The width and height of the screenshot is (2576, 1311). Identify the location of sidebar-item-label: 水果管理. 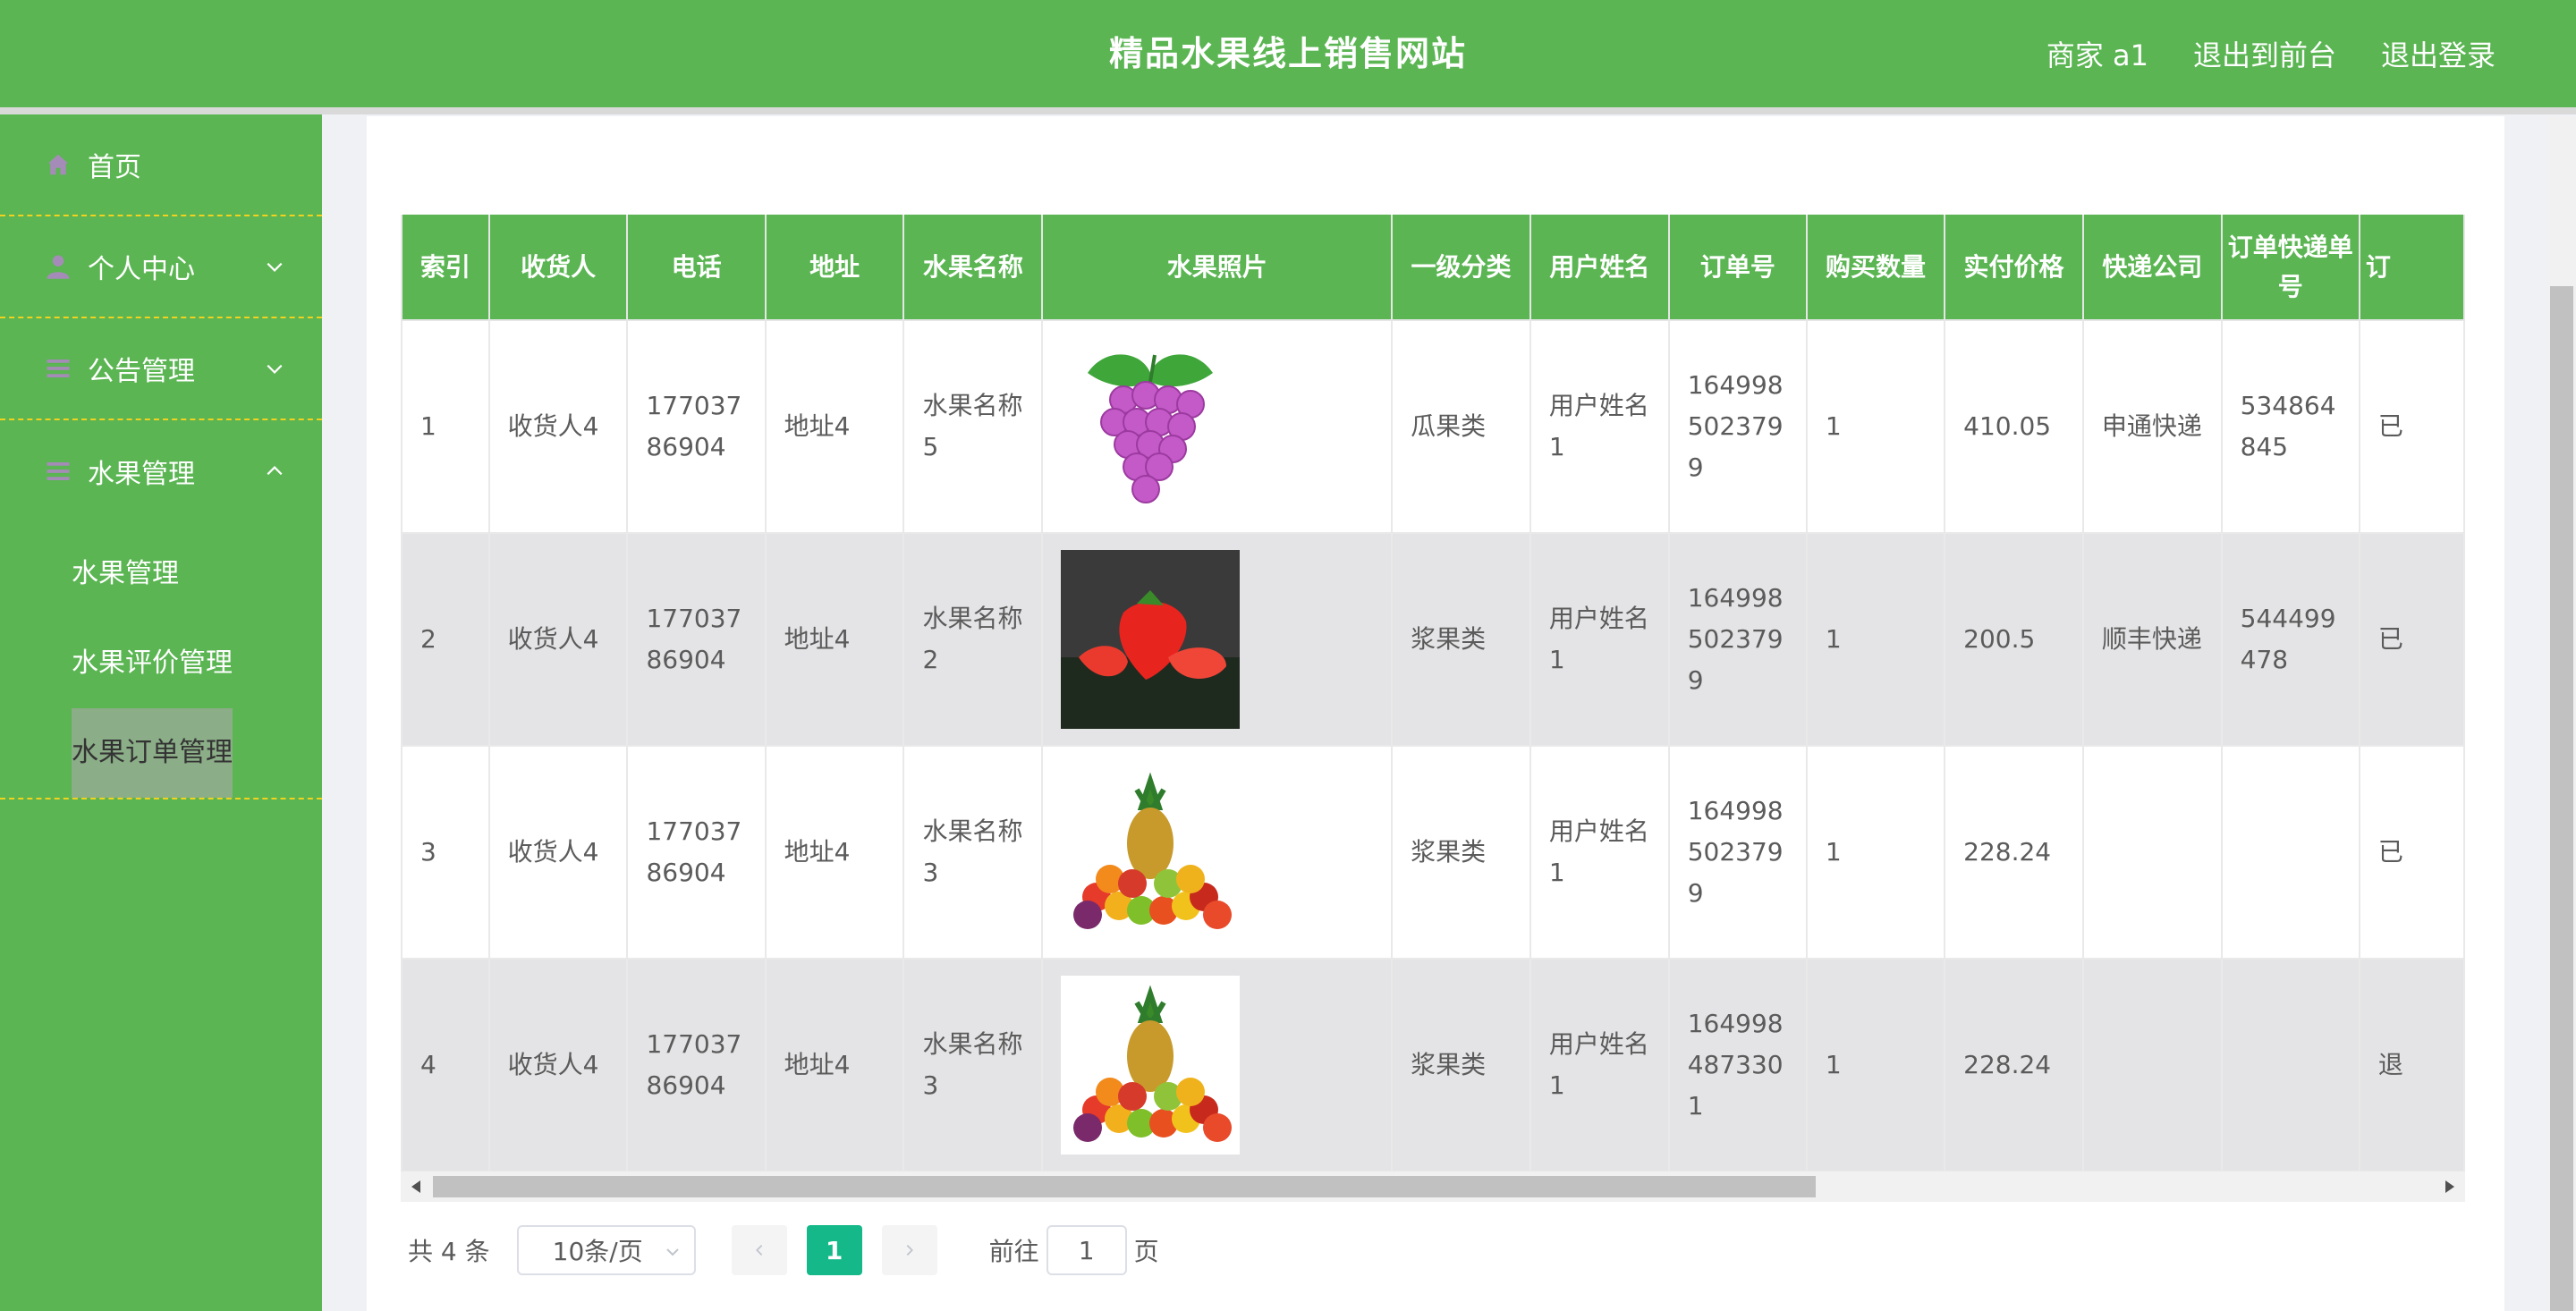
(141, 474).